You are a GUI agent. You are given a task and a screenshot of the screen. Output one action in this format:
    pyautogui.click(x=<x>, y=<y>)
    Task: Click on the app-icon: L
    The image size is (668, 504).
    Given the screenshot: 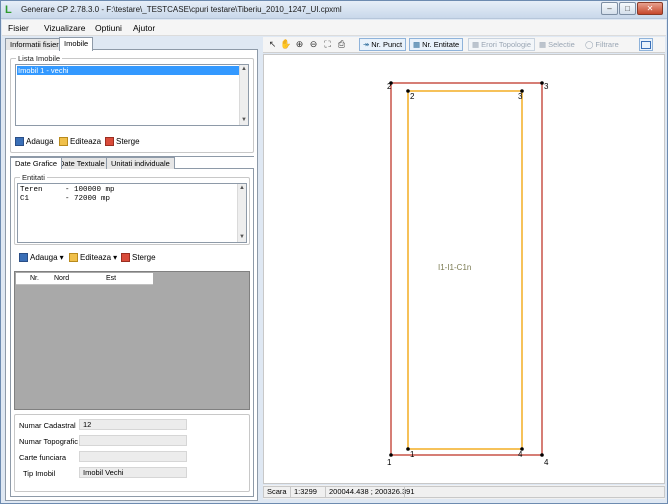 What is the action you would take?
    pyautogui.click(x=8, y=10)
    